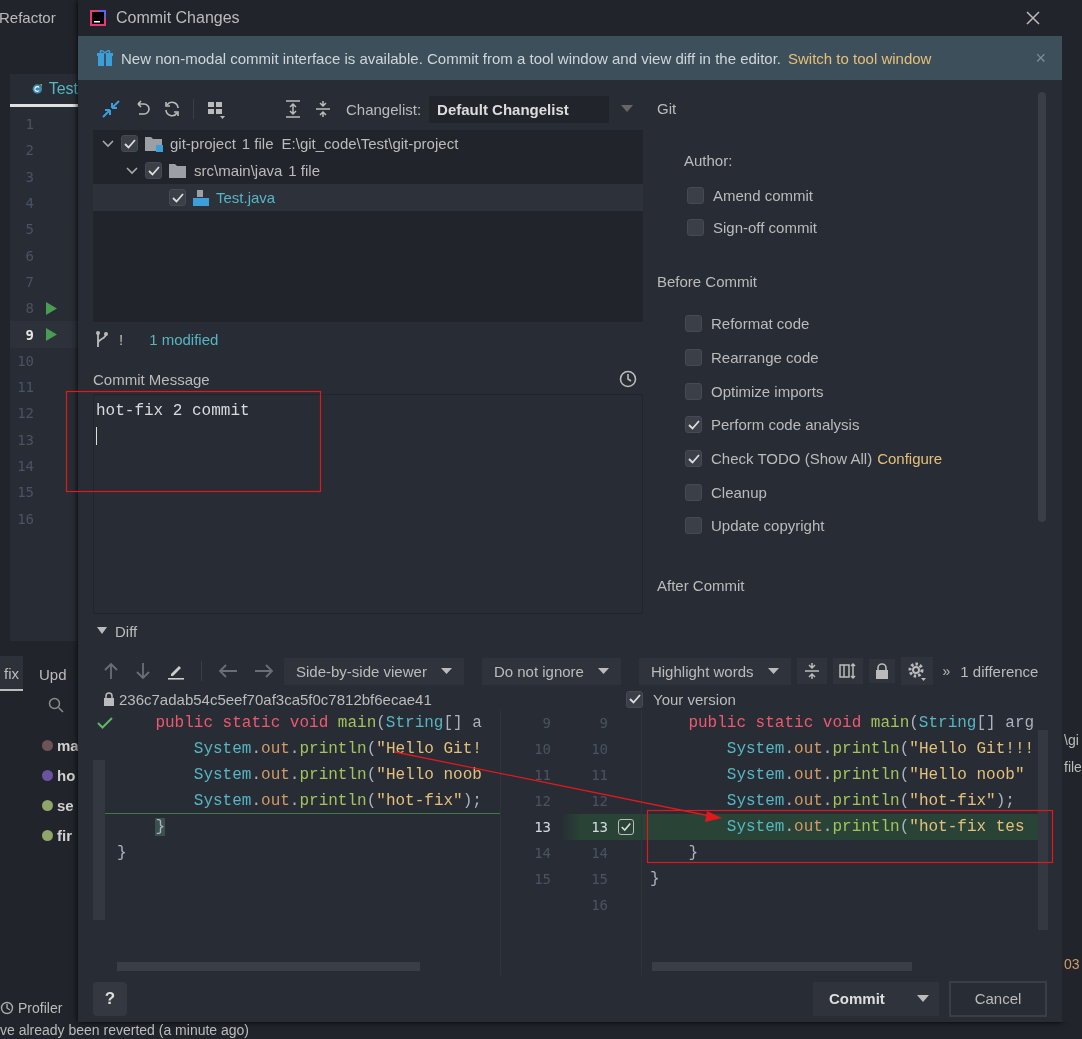  Describe the element at coordinates (880, 749) in the screenshot. I see `code-line: System.out.println("Hello Git!!!` at that location.